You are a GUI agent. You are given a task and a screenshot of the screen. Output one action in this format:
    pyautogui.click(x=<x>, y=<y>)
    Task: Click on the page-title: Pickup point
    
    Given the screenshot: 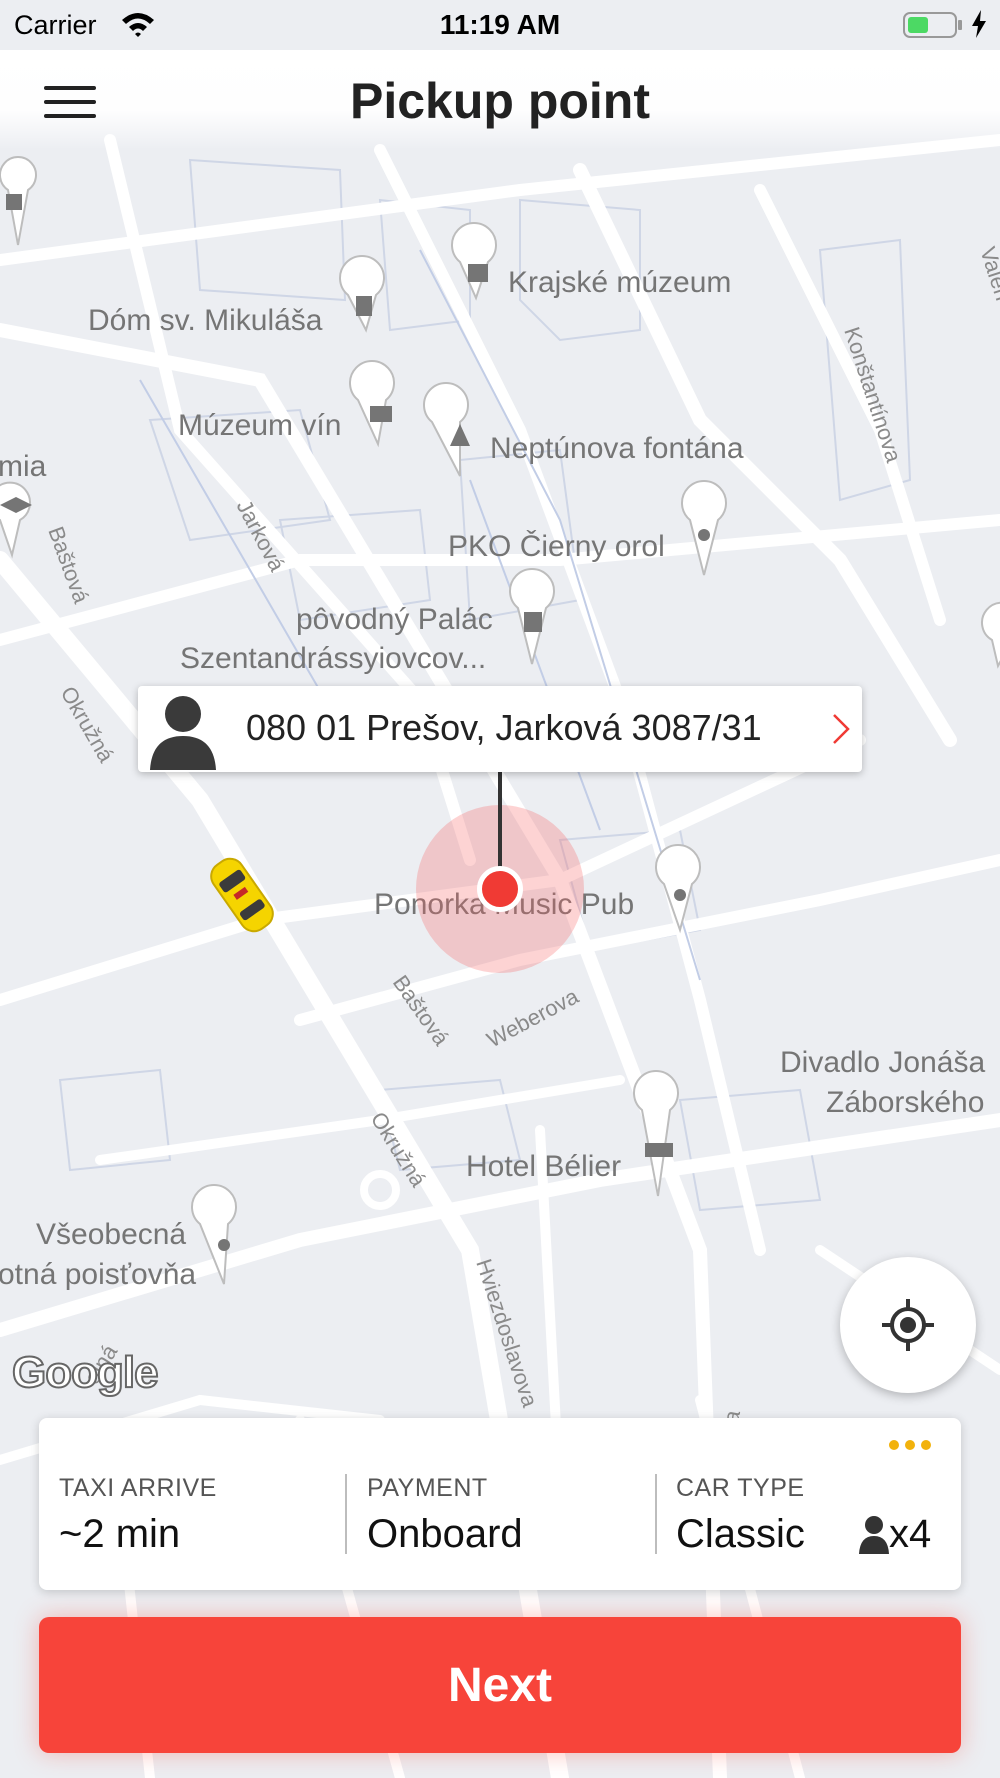 What is the action you would take?
    pyautogui.click(x=500, y=101)
    